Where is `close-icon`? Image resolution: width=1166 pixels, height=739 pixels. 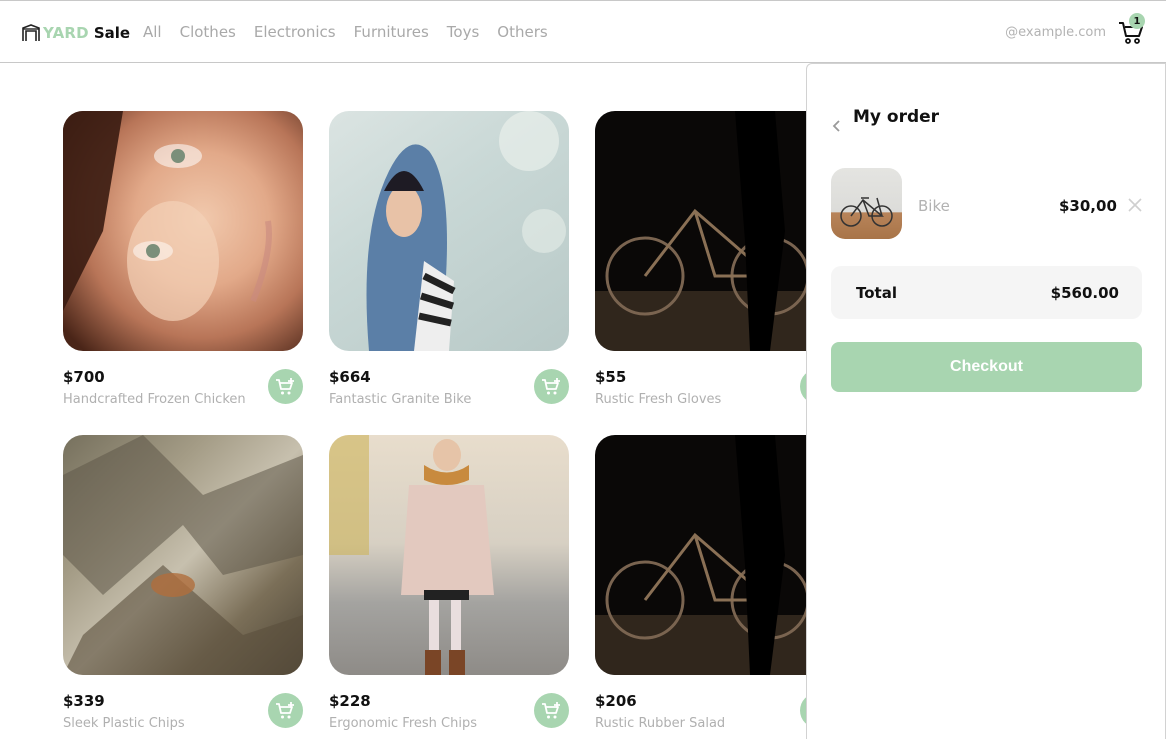
close-icon is located at coordinates (1135, 205).